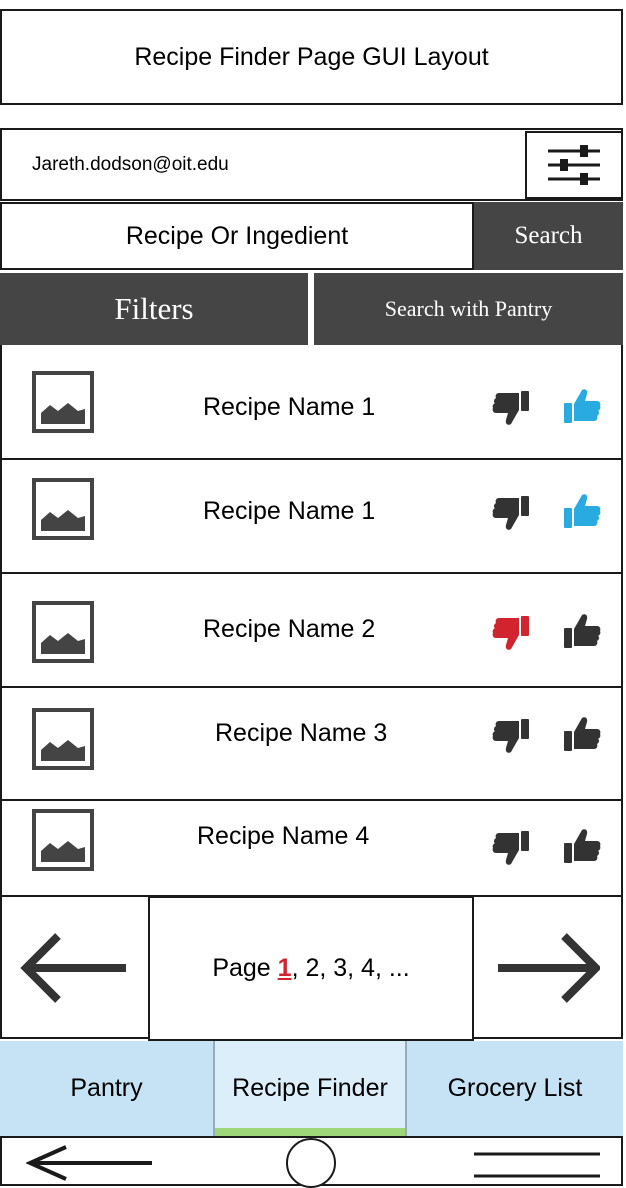 The height and width of the screenshot is (1188, 626). I want to click on user-email: Jareth.dodson@oit.edu, so click(130, 164).